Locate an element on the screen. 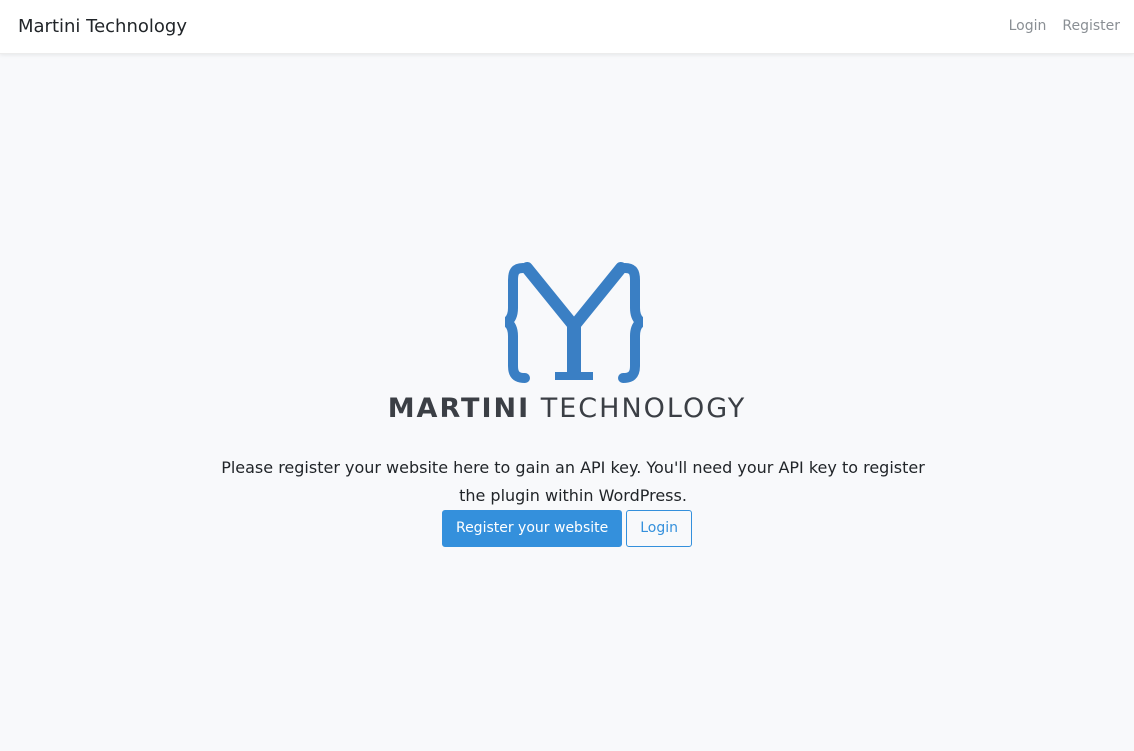 Image resolution: width=1134 pixels, height=751 pixels. register-website-button: Register your website is located at coordinates (532, 528).